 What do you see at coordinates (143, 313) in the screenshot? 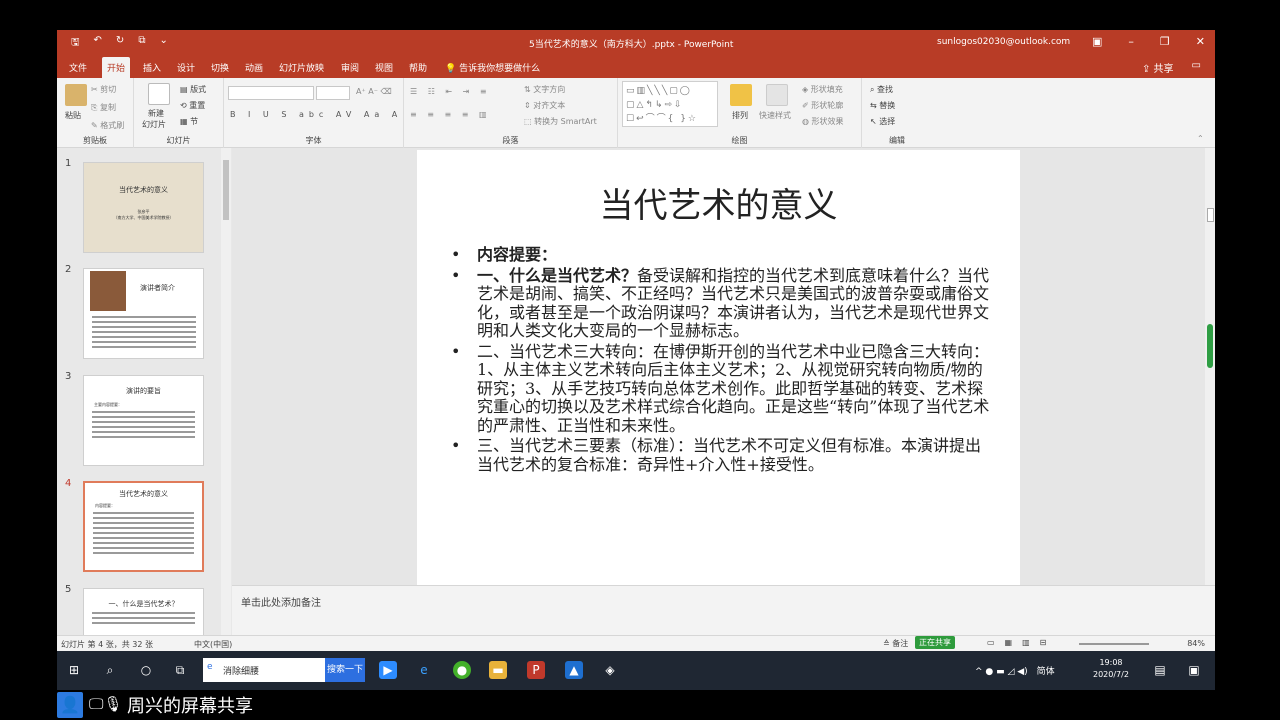
I see `slide-thumbnail-2: 演讲者简介` at bounding box center [143, 313].